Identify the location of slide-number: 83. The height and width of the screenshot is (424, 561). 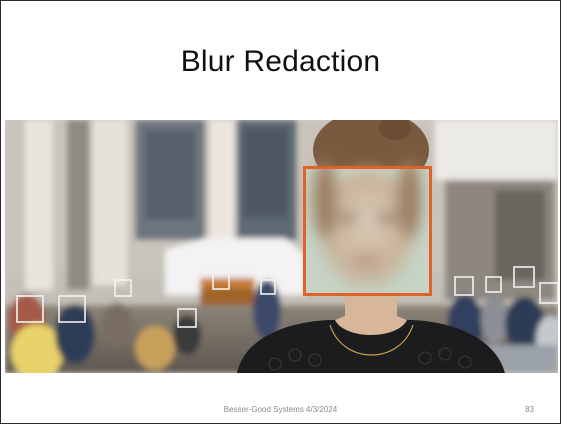
(529, 409).